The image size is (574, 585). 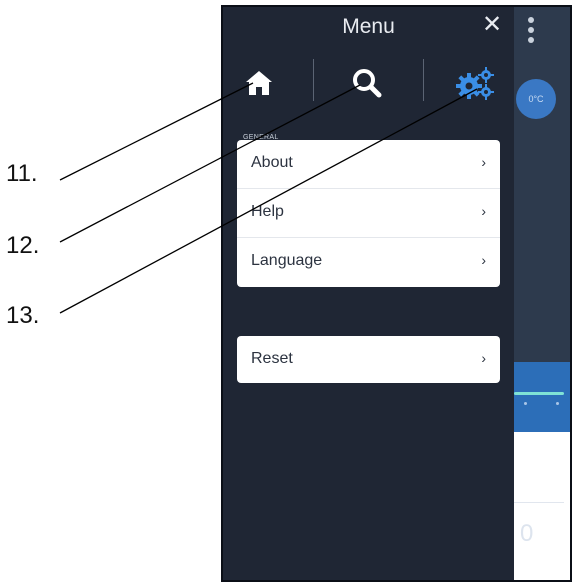 I want to click on reset-card: Reset ›, so click(x=368, y=359).